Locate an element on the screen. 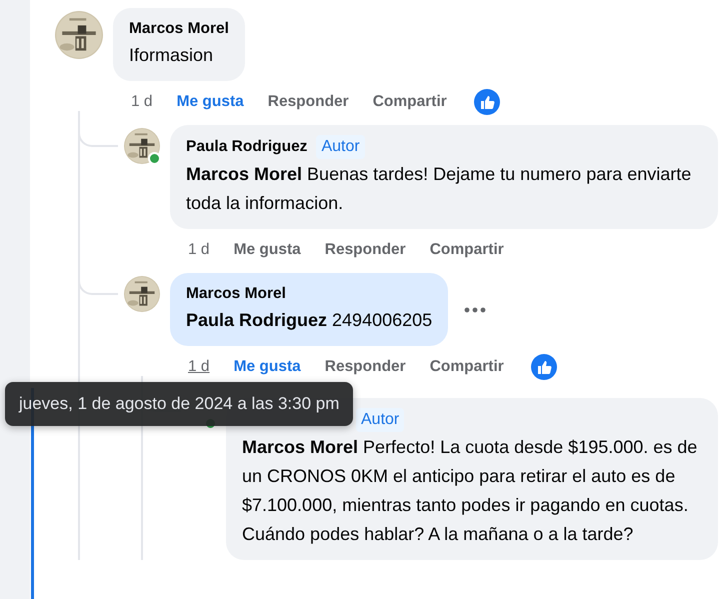 This screenshot has width=724, height=599. author-name: Paula Rodriguez is located at coordinates (247, 147).